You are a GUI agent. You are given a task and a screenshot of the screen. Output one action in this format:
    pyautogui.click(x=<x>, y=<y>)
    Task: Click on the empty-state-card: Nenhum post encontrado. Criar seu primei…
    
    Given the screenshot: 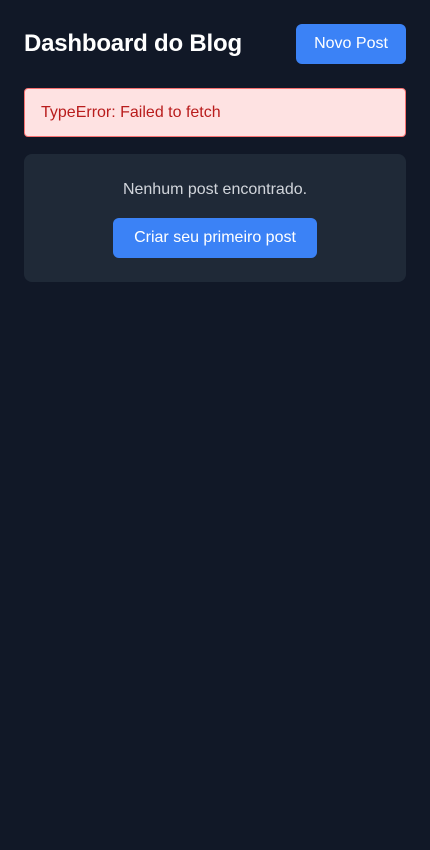 What is the action you would take?
    pyautogui.click(x=215, y=218)
    